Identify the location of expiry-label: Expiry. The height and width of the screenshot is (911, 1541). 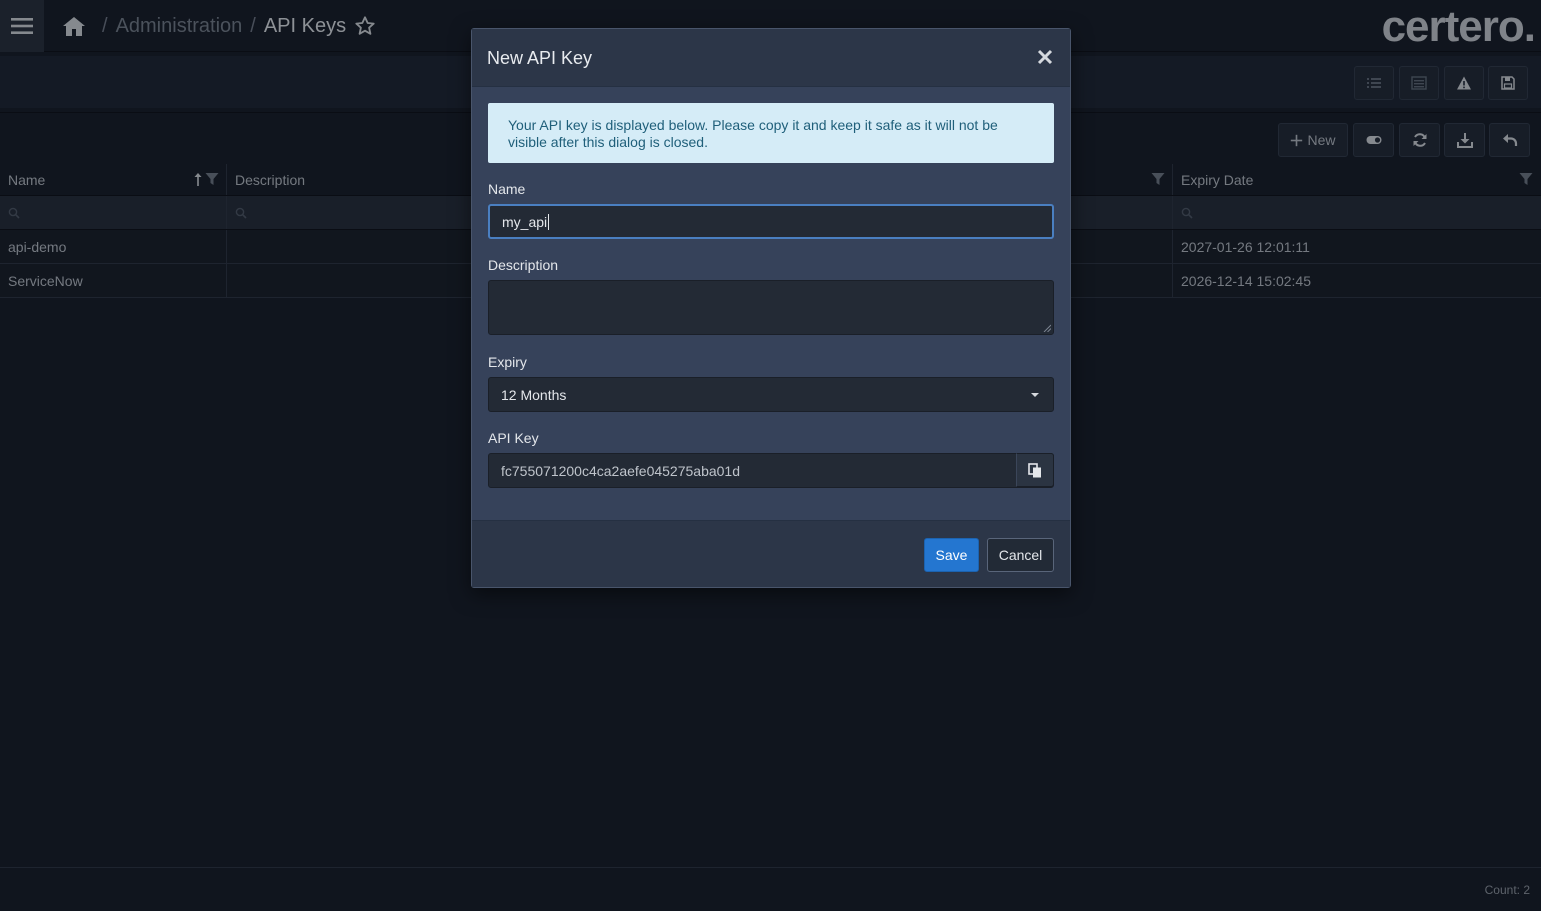
(507, 362).